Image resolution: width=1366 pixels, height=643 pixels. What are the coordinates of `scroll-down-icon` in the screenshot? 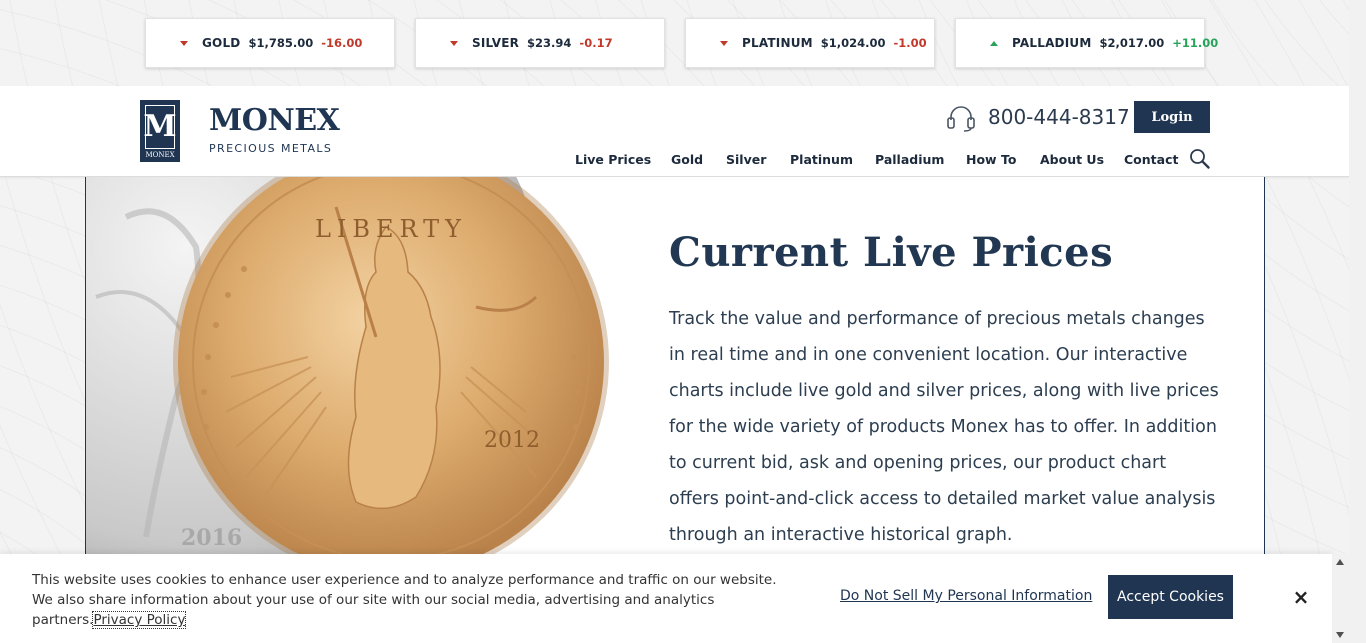 It's located at (1340, 635).